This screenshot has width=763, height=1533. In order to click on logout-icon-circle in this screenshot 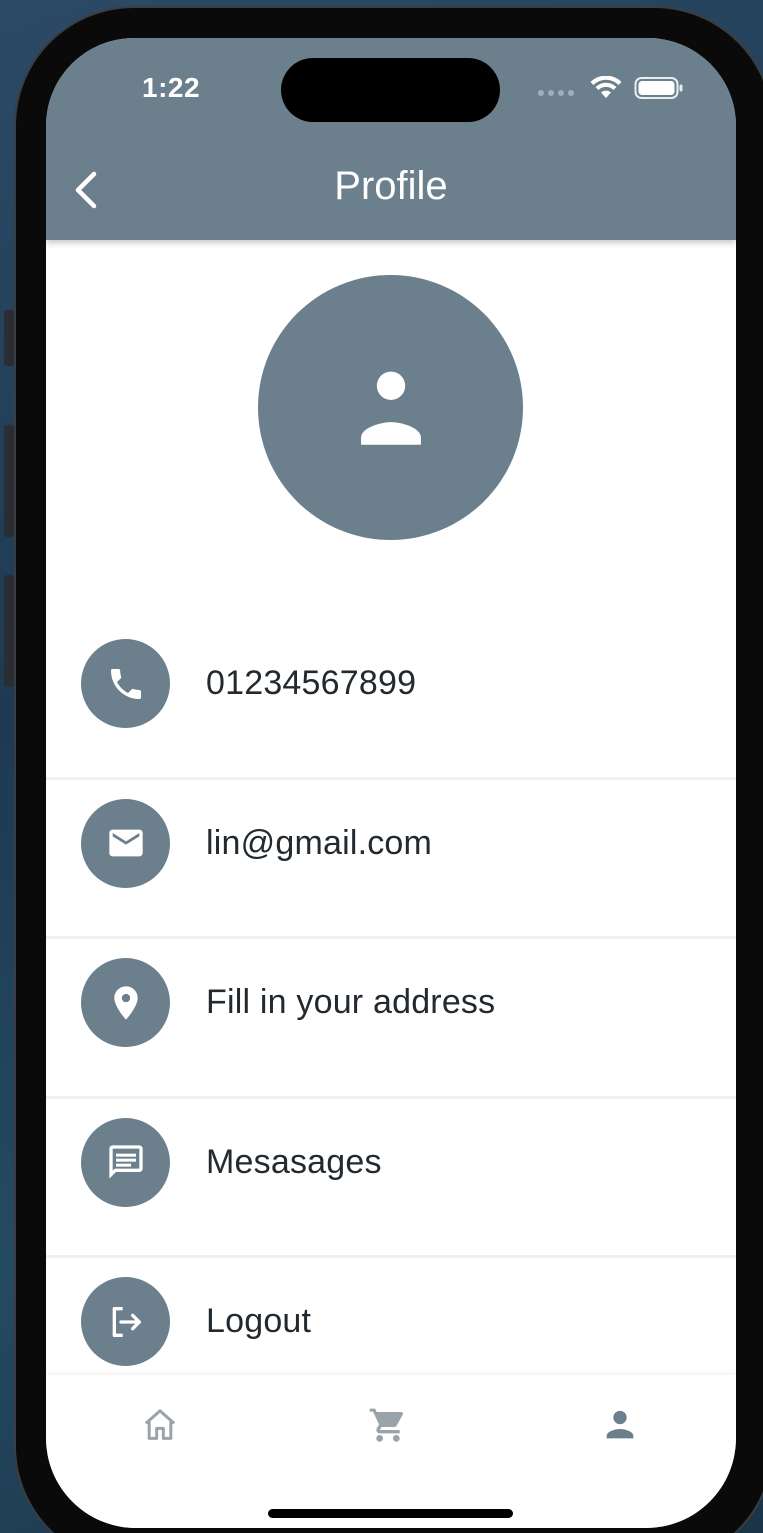, I will do `click(125, 1321)`.